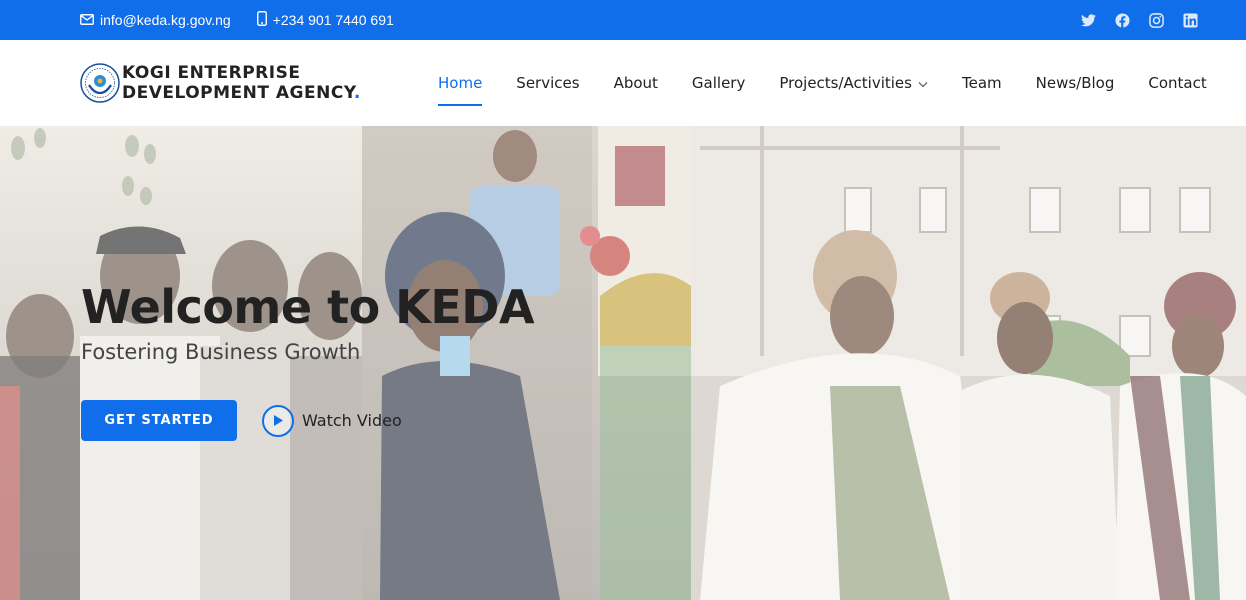 This screenshot has height=600, width=1246. What do you see at coordinates (333, 20) in the screenshot?
I see `phone-text: +234 901 7440 691` at bounding box center [333, 20].